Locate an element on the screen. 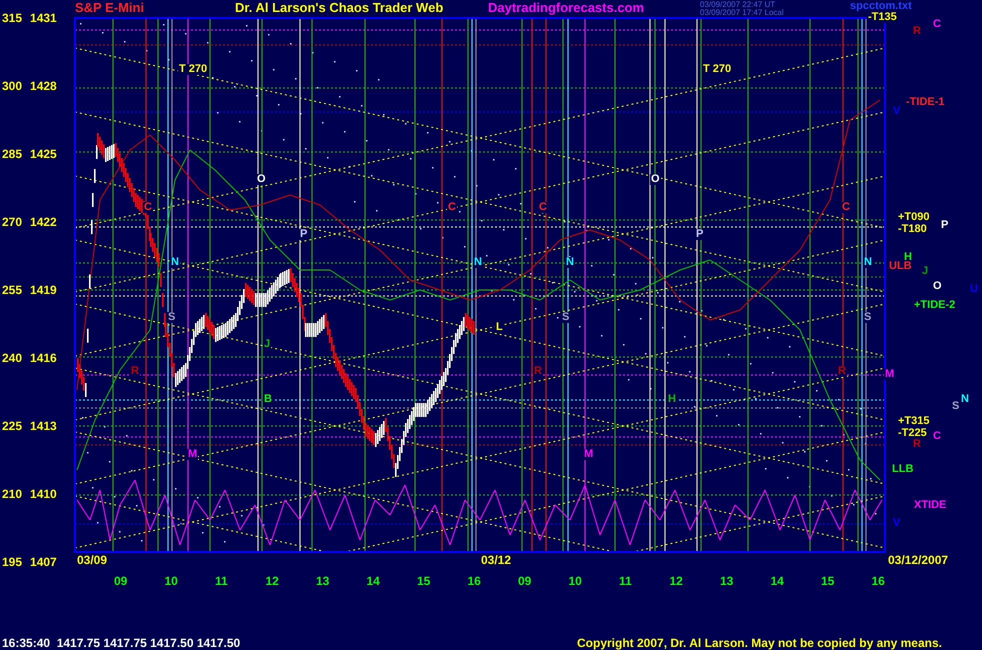 Image resolution: width=982 pixels, height=650 pixels. chart-annotation: U is located at coordinates (974, 289).